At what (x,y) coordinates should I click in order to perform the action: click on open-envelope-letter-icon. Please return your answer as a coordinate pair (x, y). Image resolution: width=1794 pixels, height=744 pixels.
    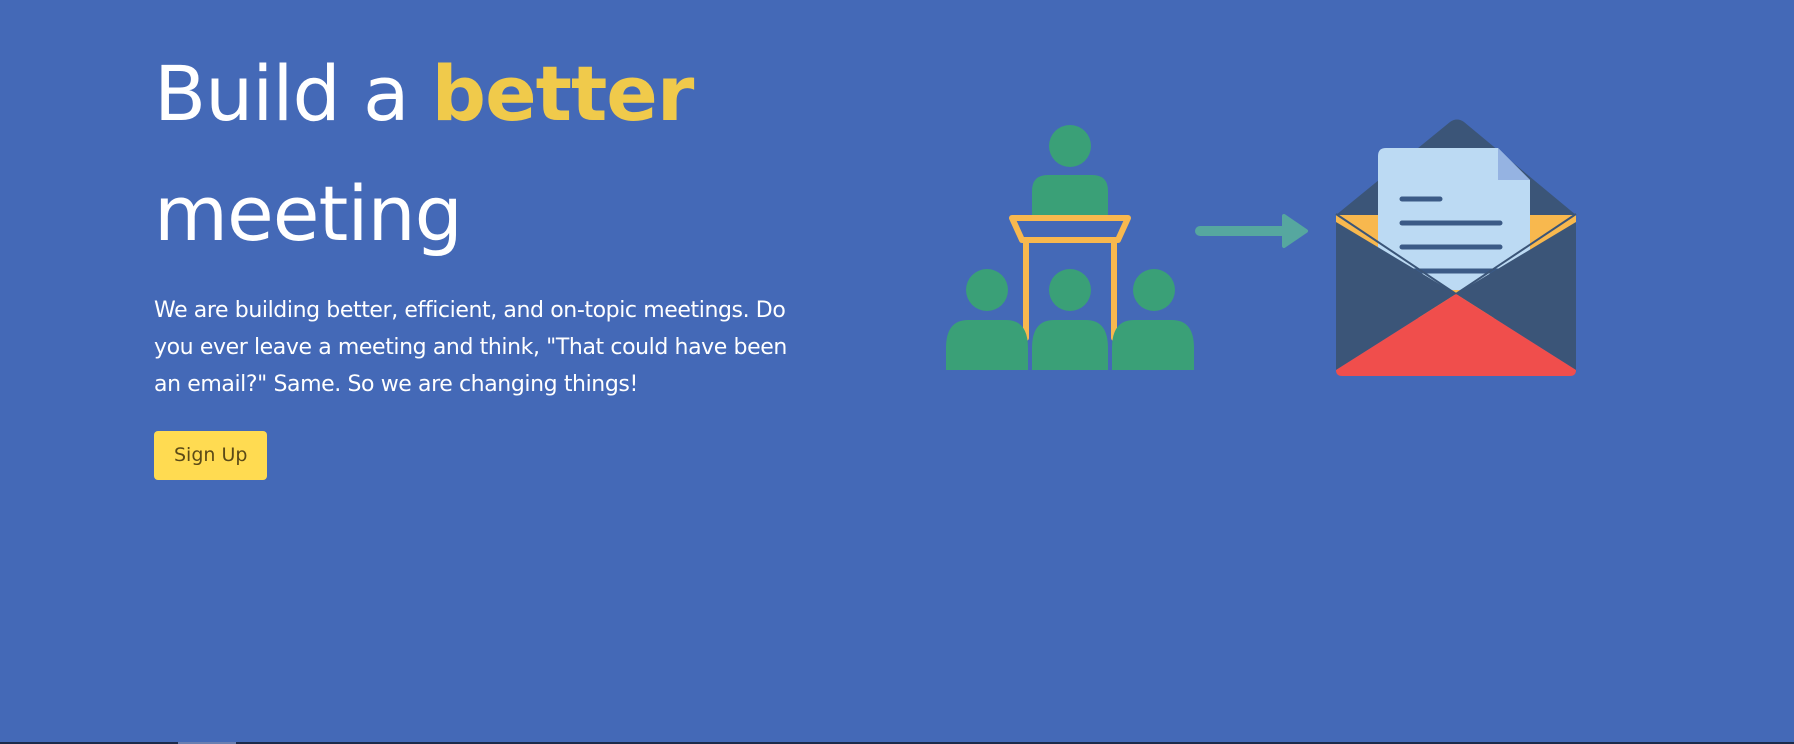
    Looking at the image, I should click on (1456, 247).